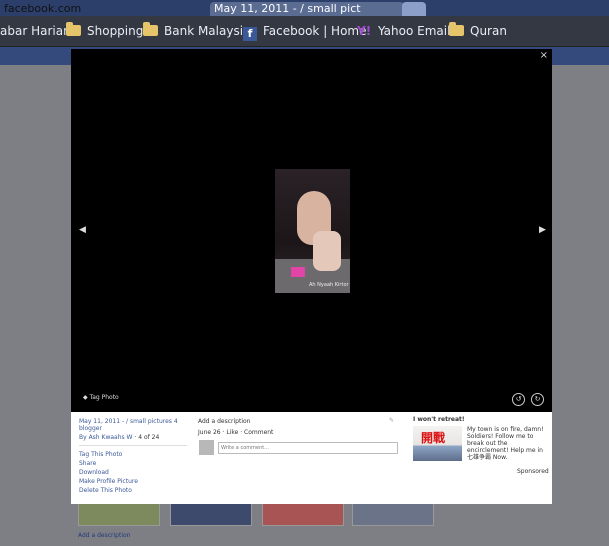 The width and height of the screenshot is (609, 546). I want to click on tag-this-photo-link: Tag This Photo, so click(133, 454).